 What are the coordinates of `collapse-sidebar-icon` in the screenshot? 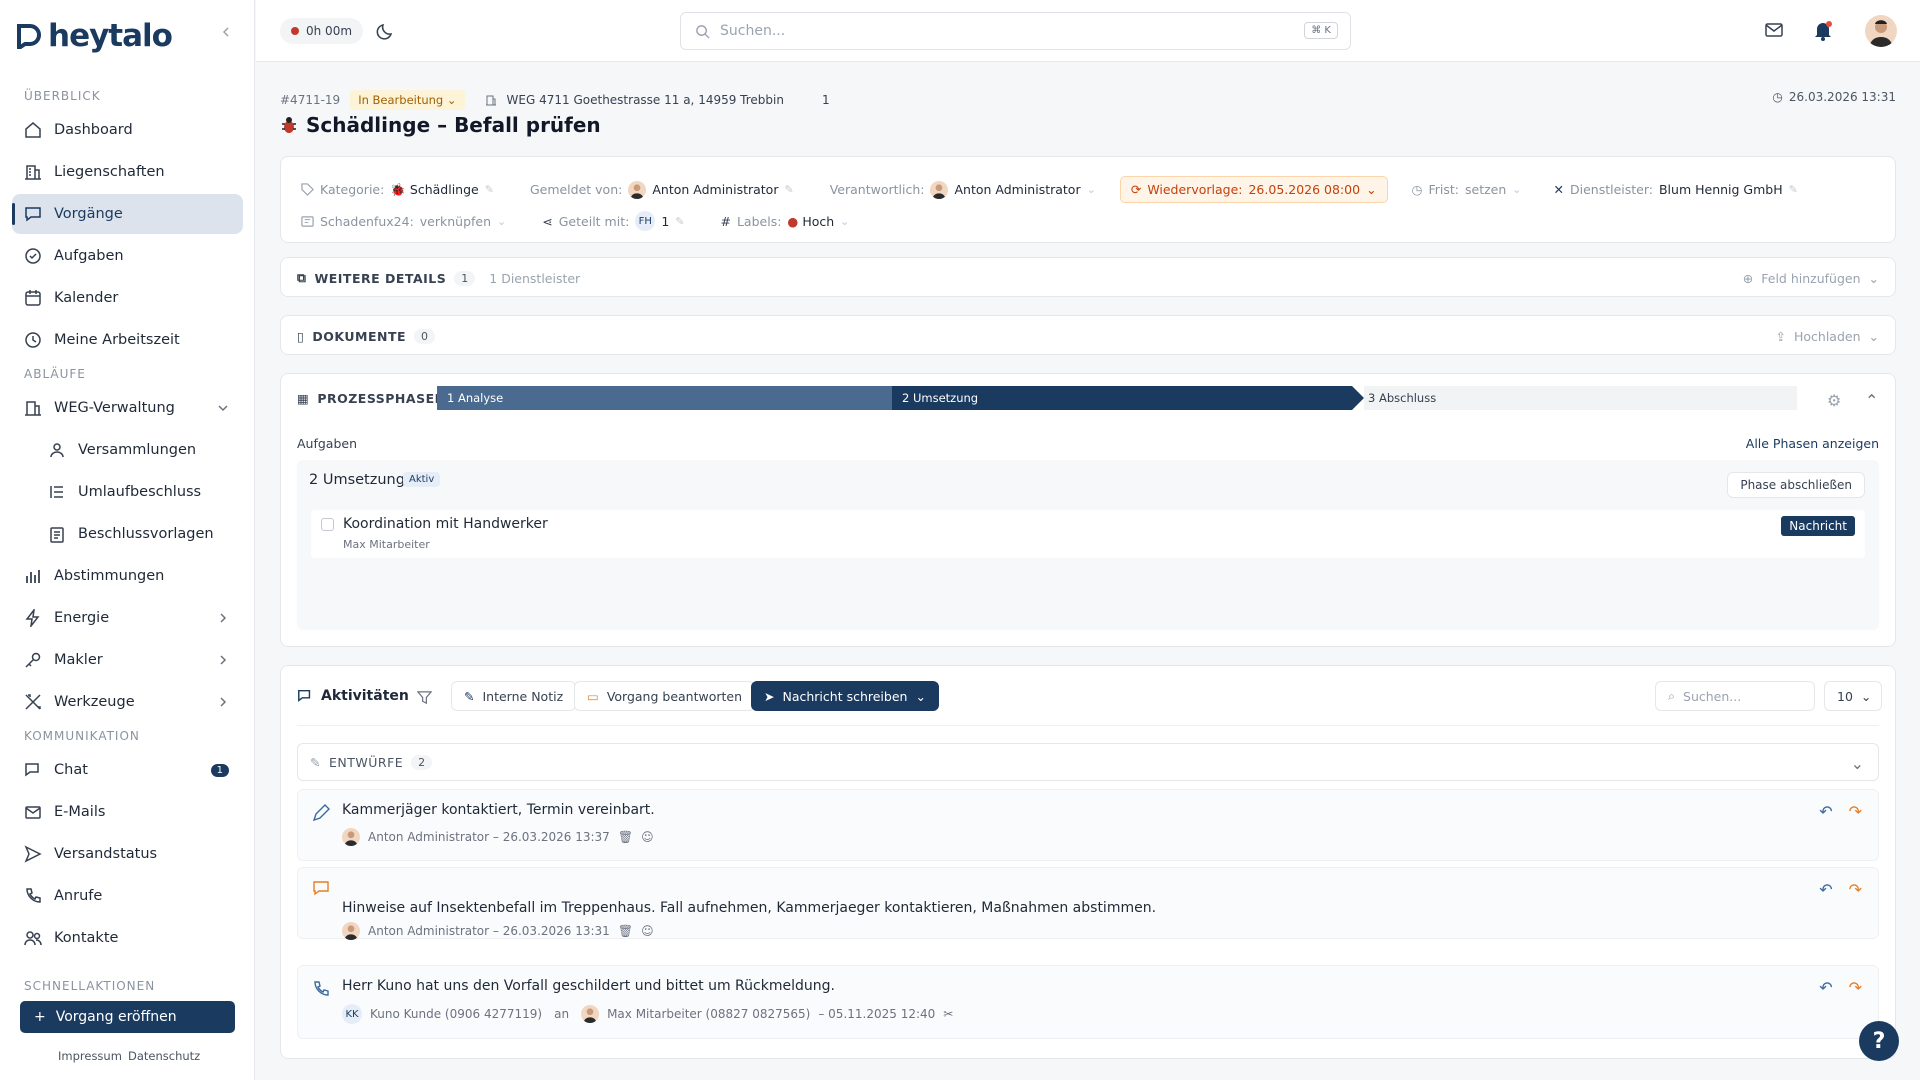 It's located at (226, 32).